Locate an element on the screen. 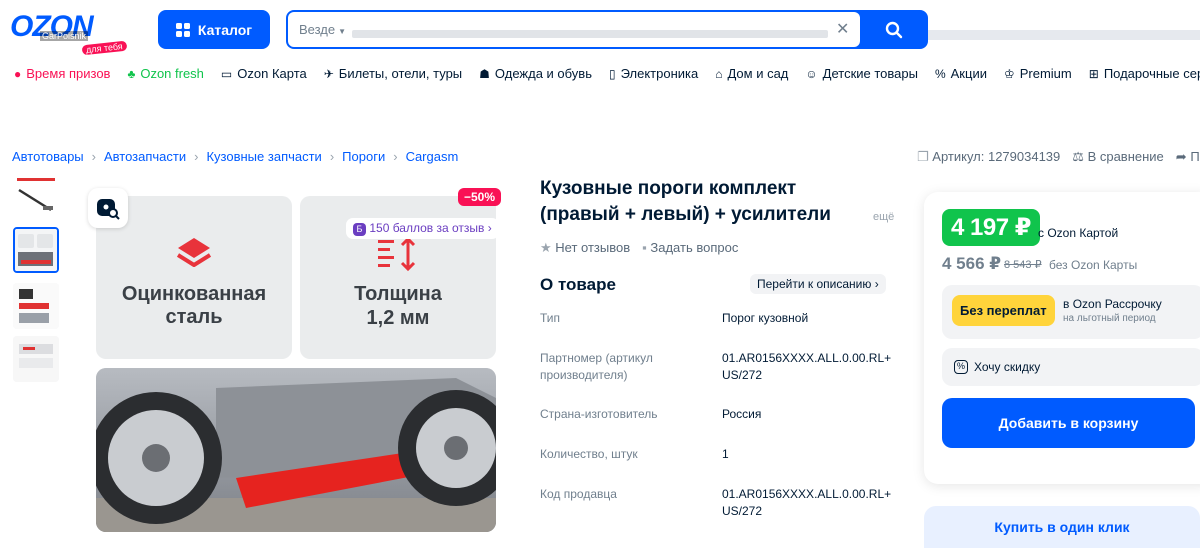 The image size is (1200, 548). buy-one-click-button: Купить в один клик is located at coordinates (1062, 527).